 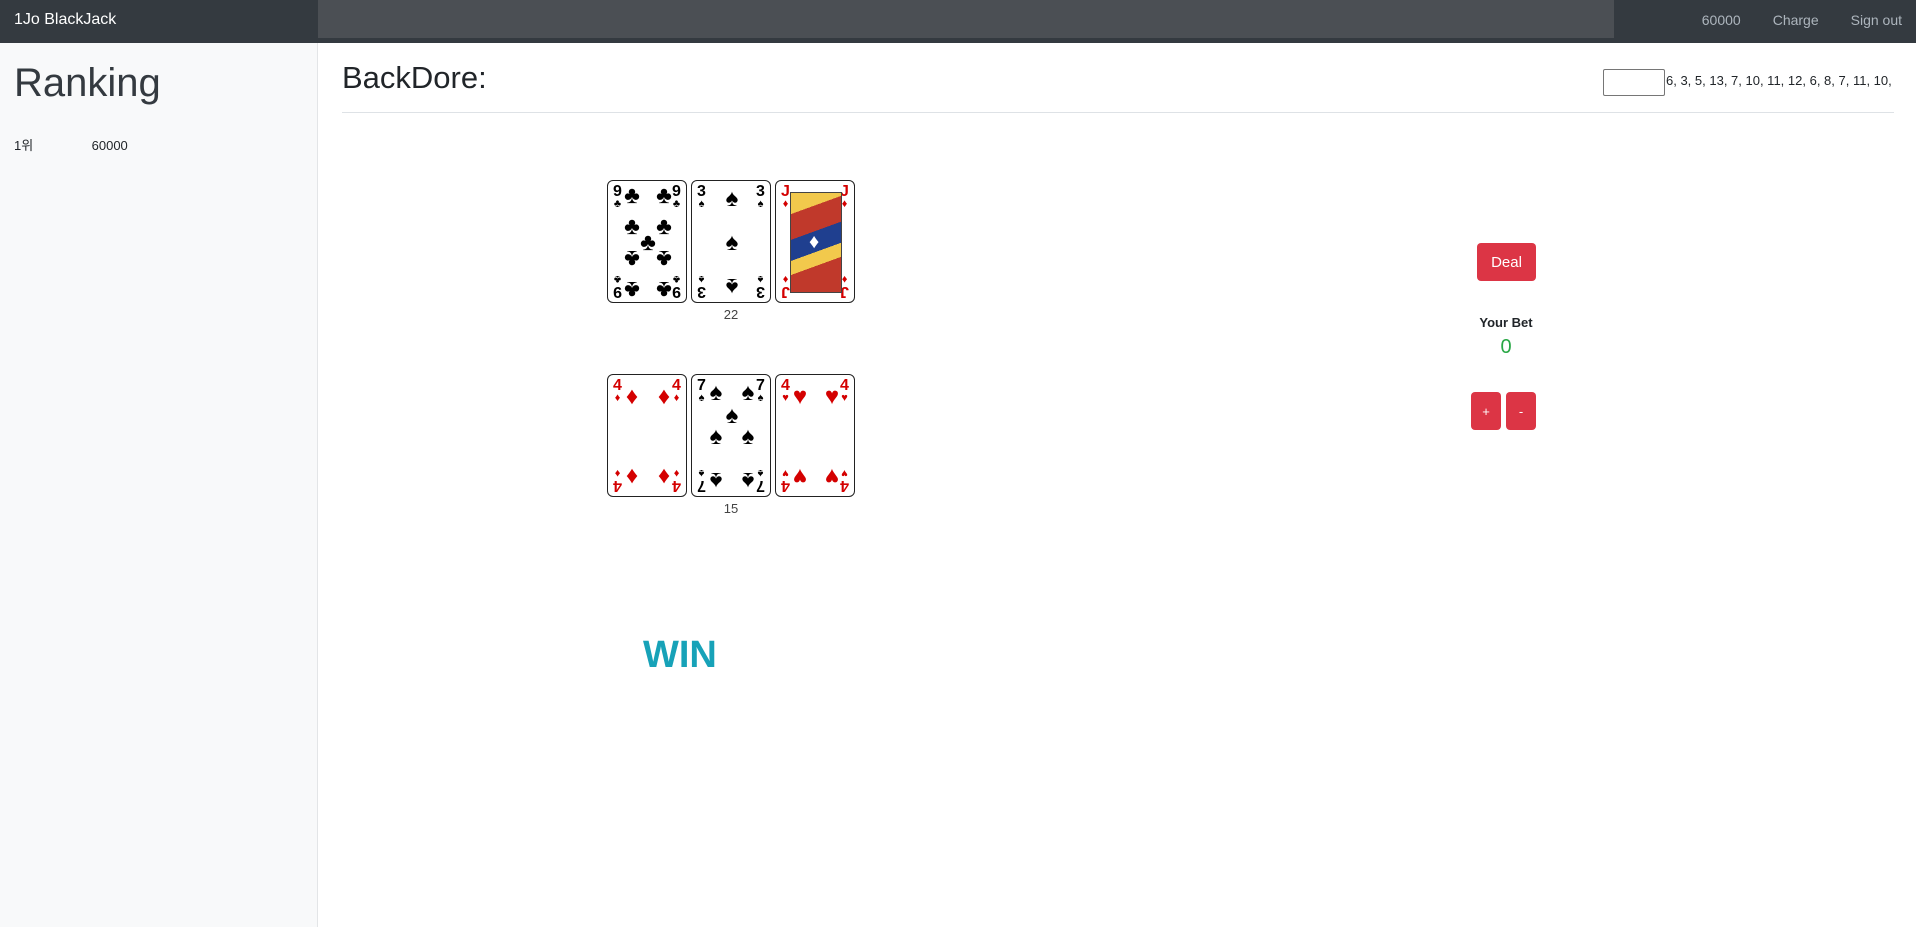 What do you see at coordinates (1506, 322) in the screenshot?
I see `bet-label: Your Bet` at bounding box center [1506, 322].